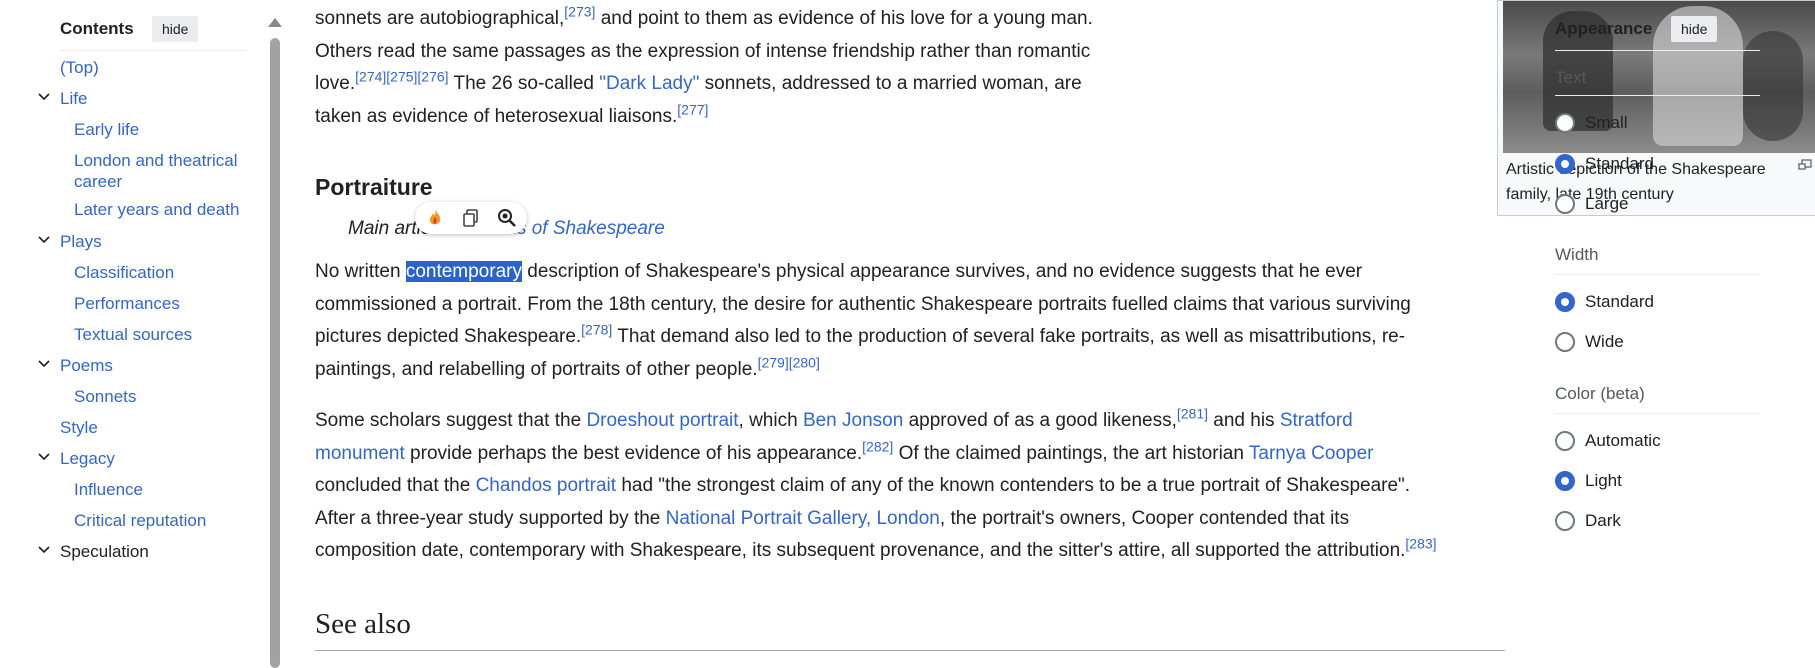 The width and height of the screenshot is (1815, 668). I want to click on toc-item-poems: Poems, so click(86, 365).